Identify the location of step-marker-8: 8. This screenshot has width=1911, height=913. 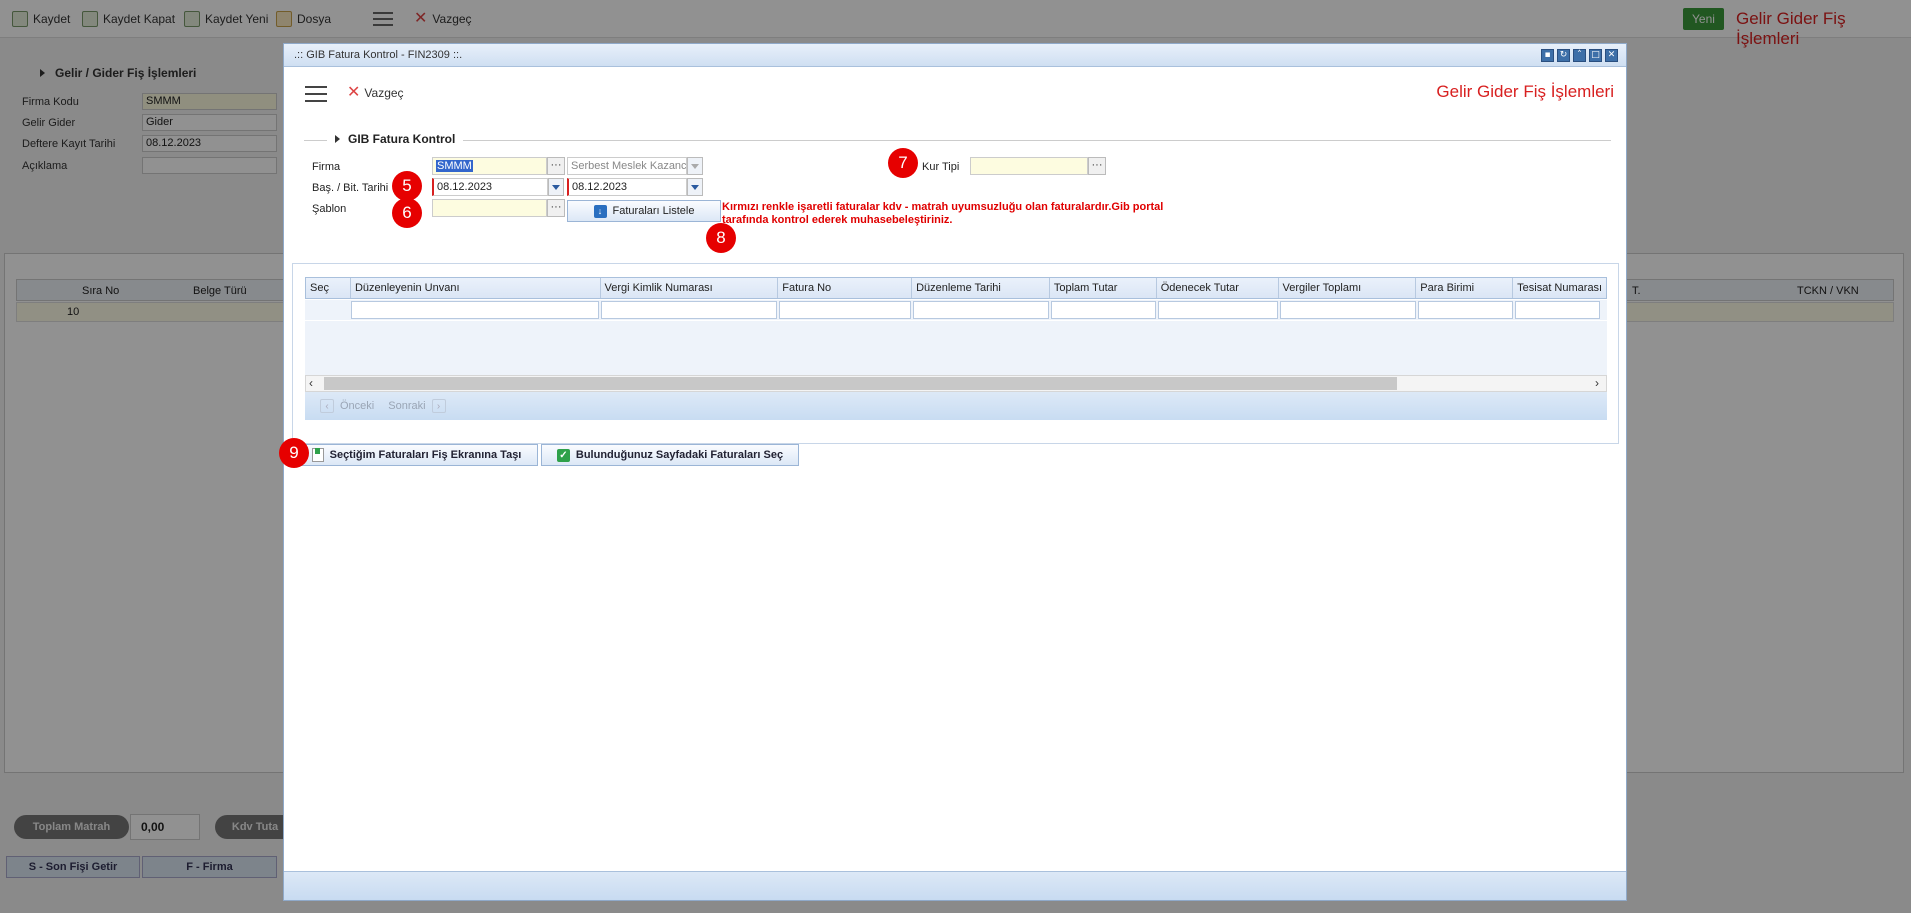
(721, 238).